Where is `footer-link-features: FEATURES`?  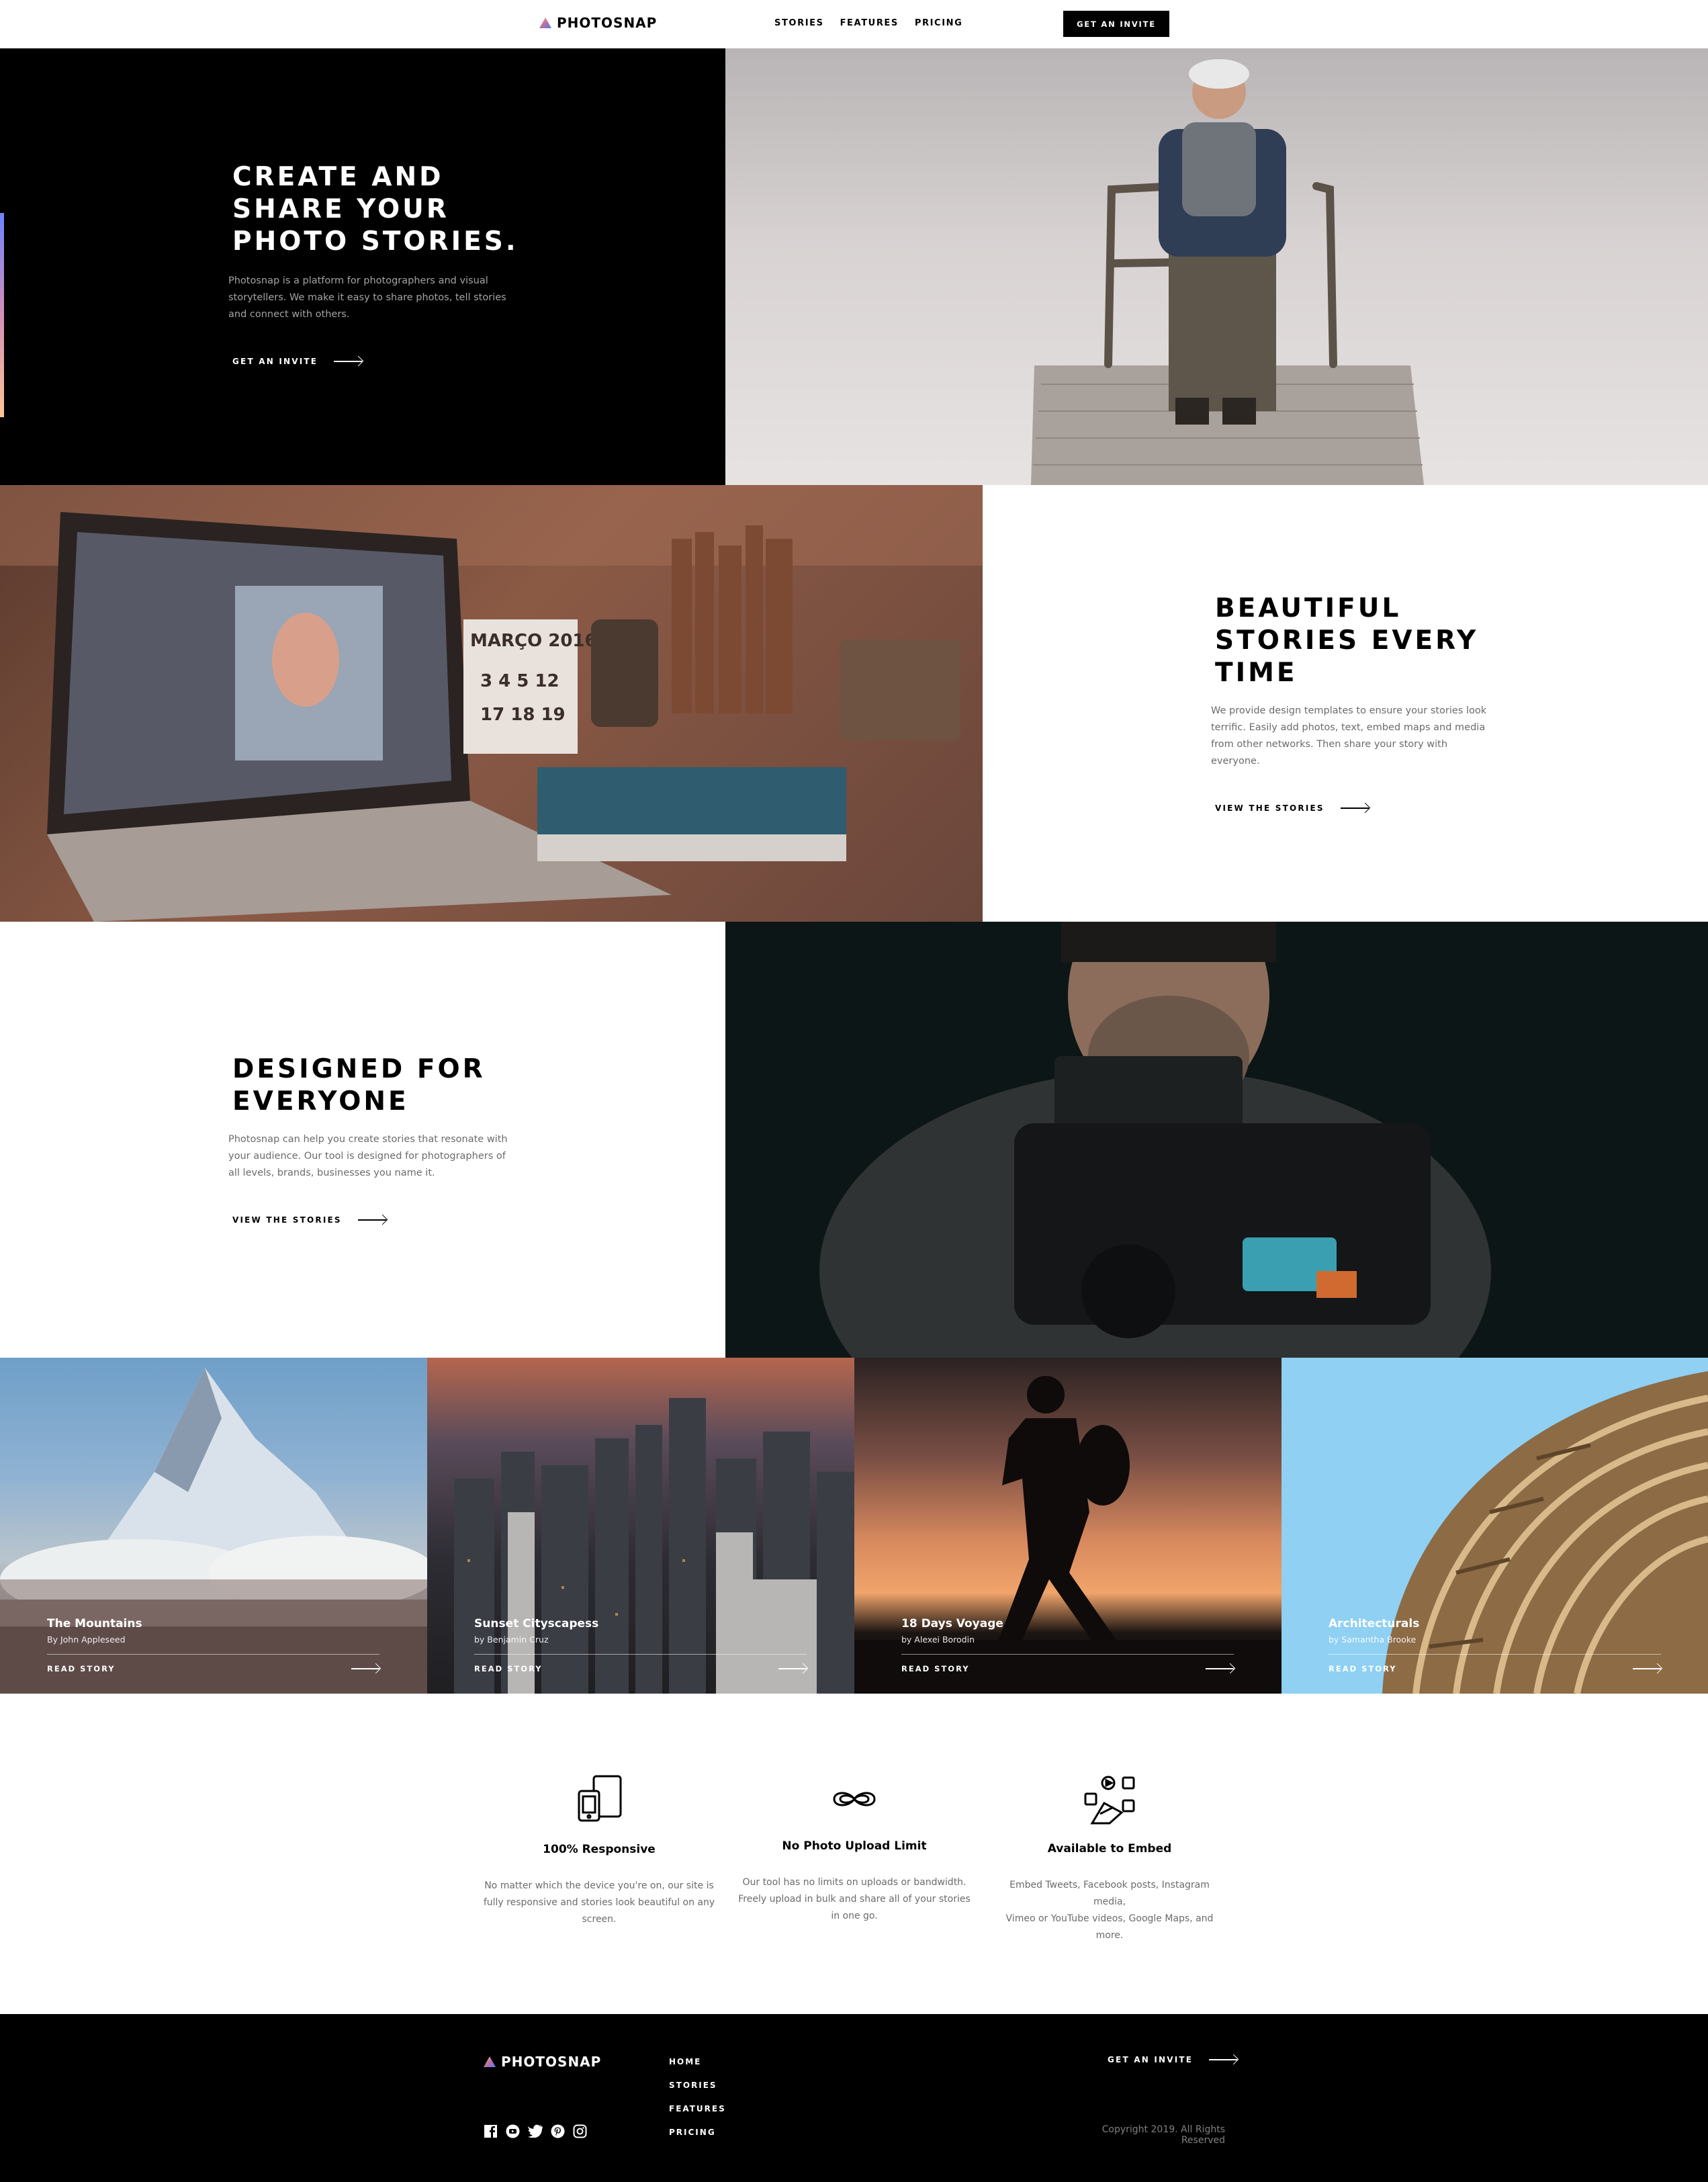 footer-link-features: FEATURES is located at coordinates (697, 2108).